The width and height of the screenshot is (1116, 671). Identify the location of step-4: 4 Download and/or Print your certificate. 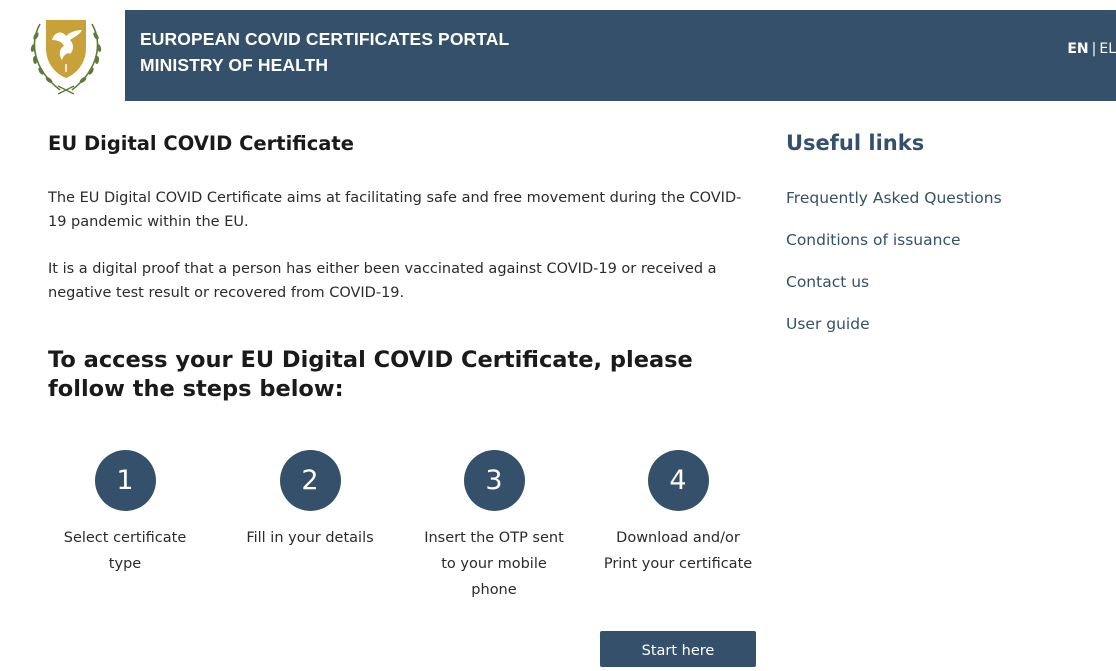
(678, 513).